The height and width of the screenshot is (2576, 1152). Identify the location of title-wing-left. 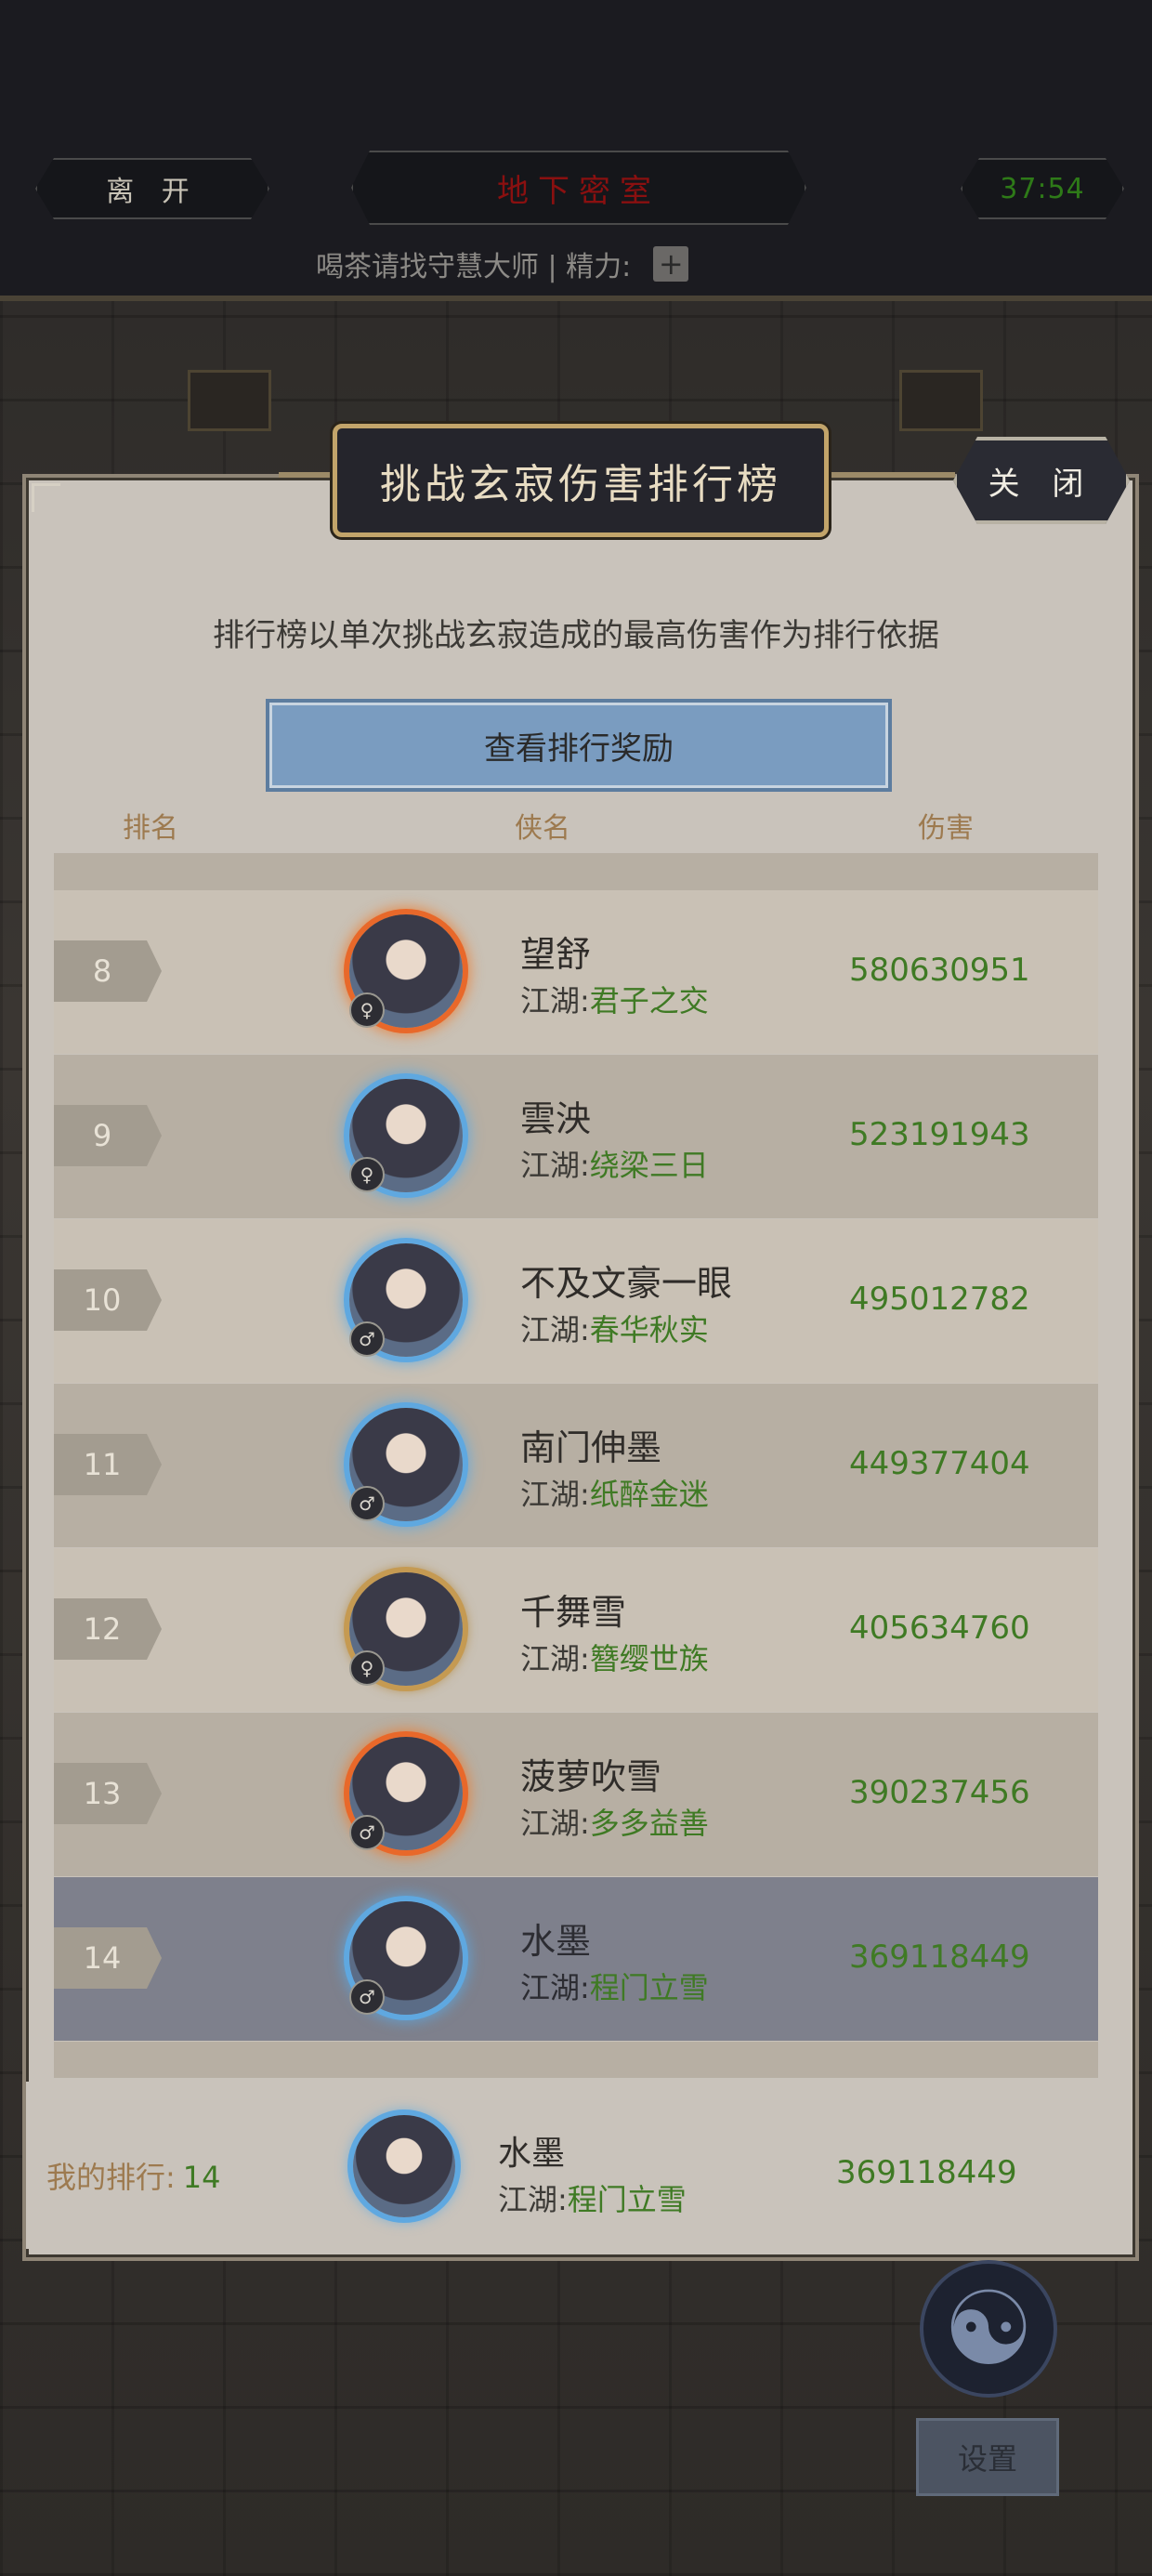
(306, 475).